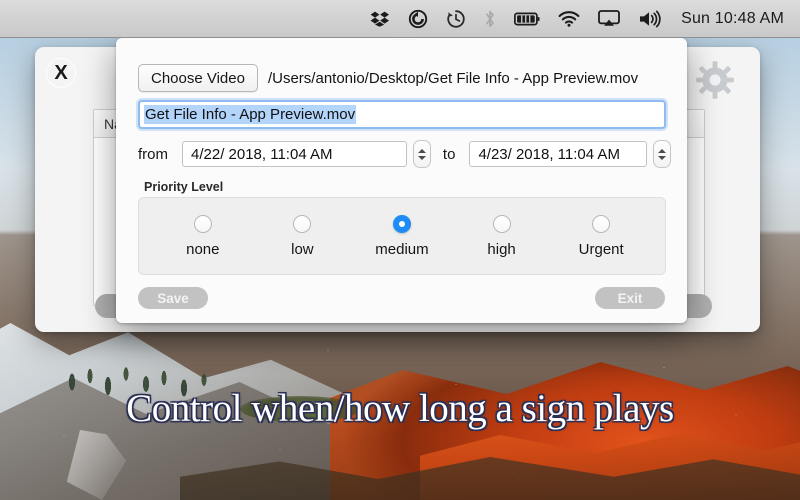  I want to click on window-close-button: X, so click(61, 73).